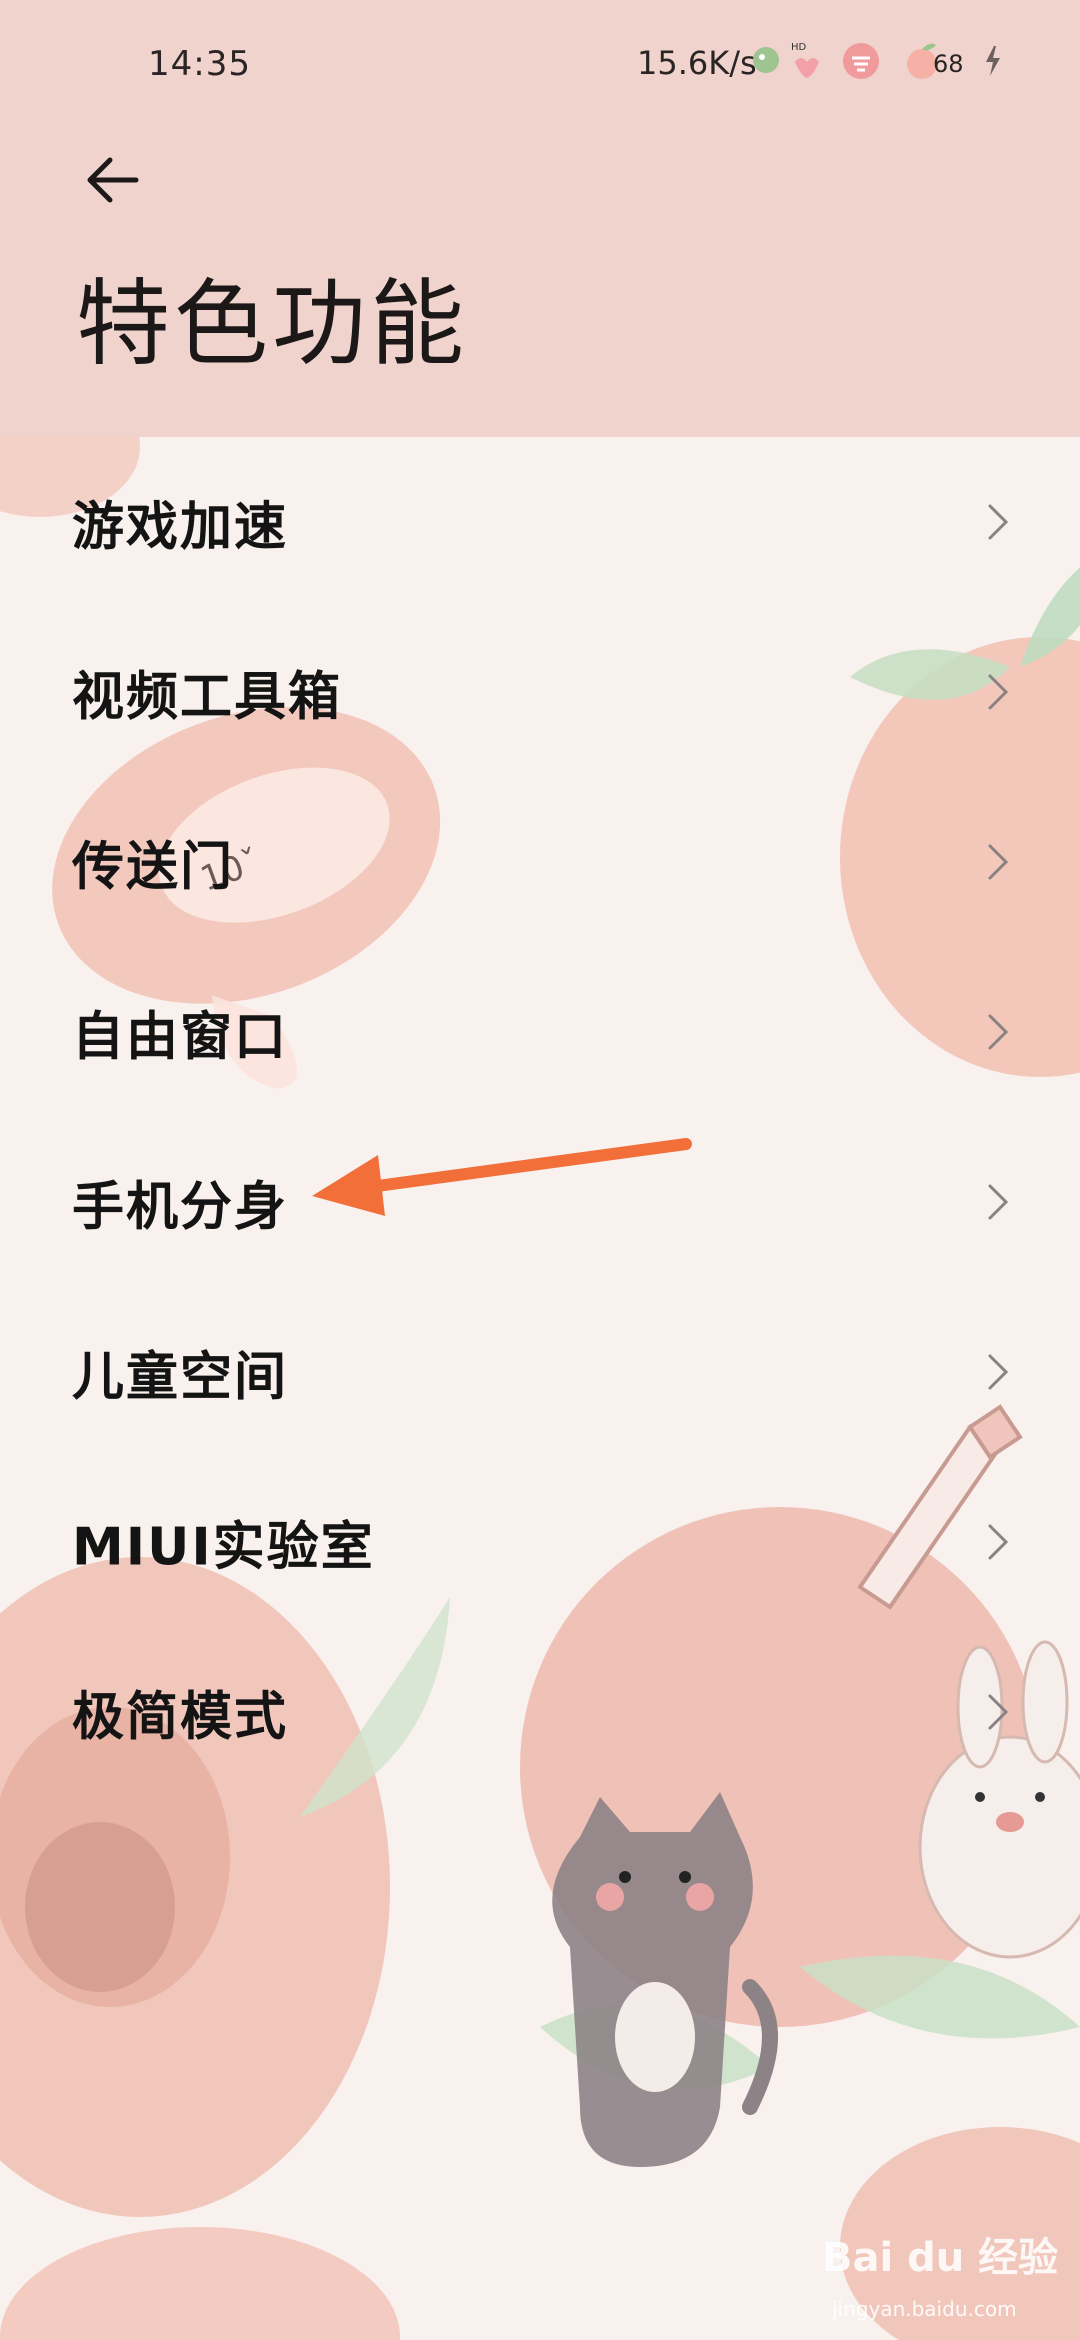  Describe the element at coordinates (153, 867) in the screenshot. I see `list-item-label: 传送门` at that location.